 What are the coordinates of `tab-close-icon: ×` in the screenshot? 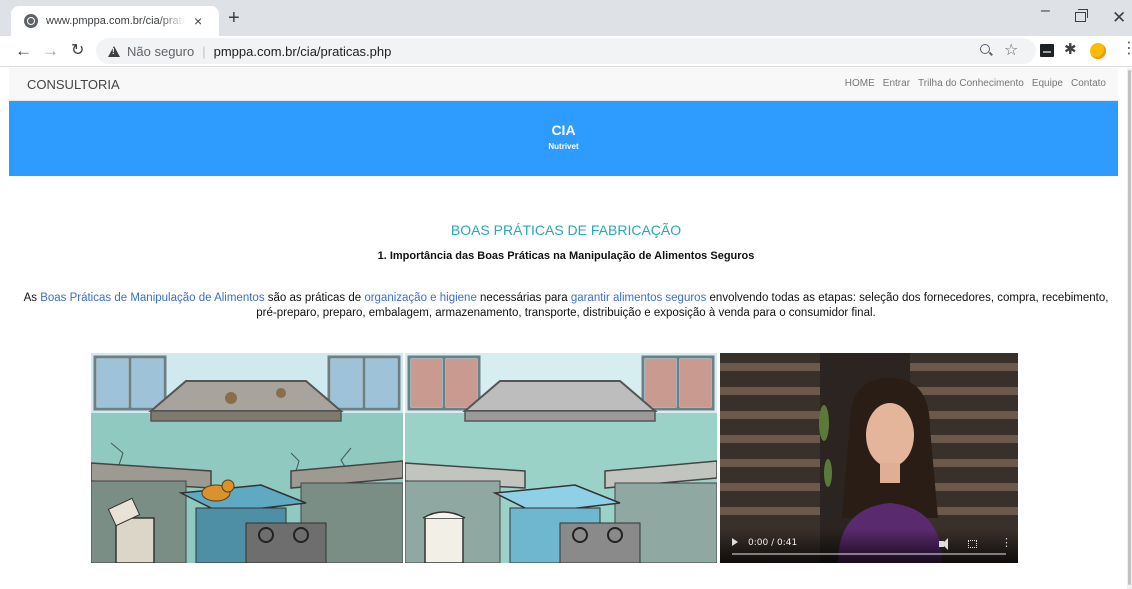 It's located at (198, 21).